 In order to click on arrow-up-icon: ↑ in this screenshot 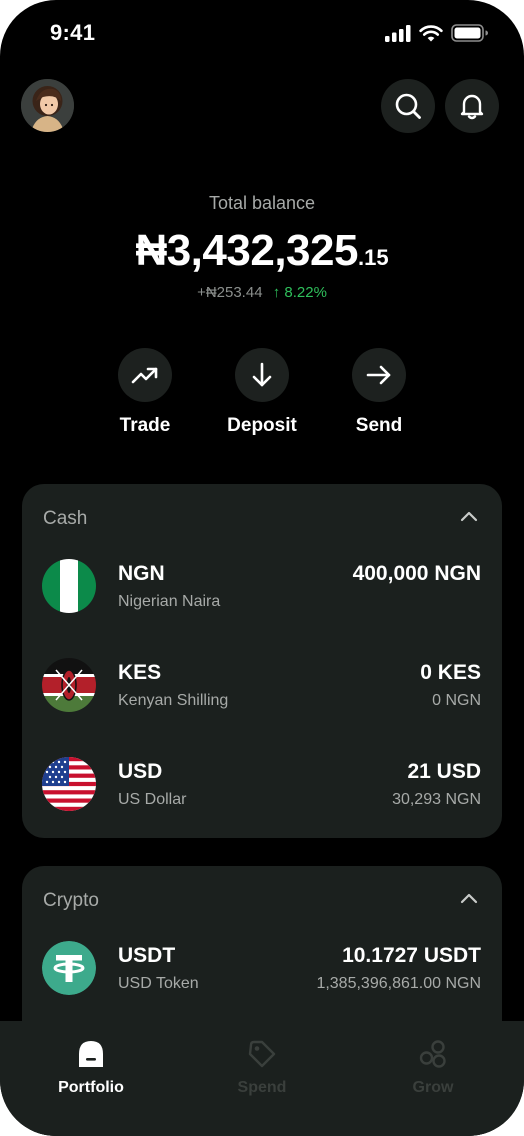, I will do `click(276, 292)`.